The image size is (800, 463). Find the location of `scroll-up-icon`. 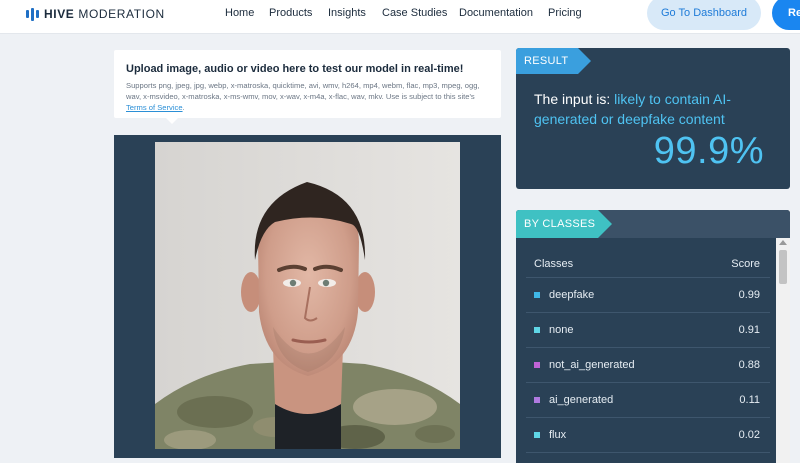

scroll-up-icon is located at coordinates (783, 242).